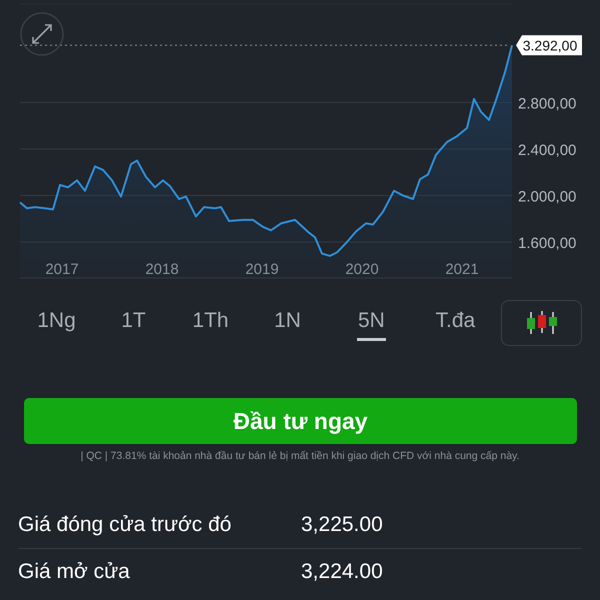 Image resolution: width=600 pixels, height=600 pixels. I want to click on period-tab: 1N, so click(287, 323).